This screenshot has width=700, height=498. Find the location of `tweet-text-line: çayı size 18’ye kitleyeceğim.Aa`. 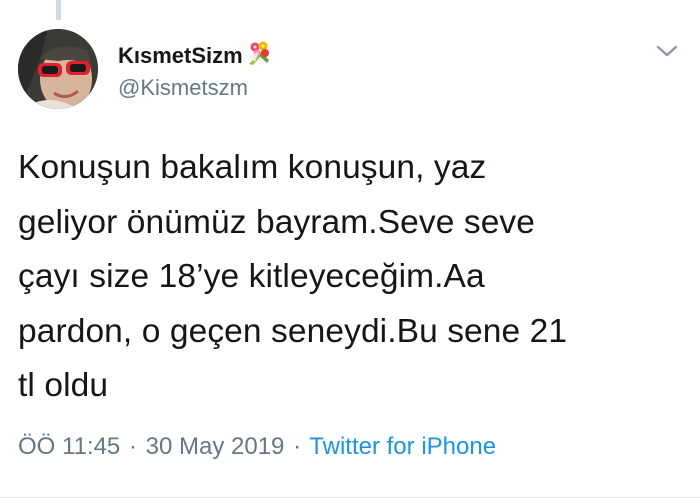

tweet-text-line: çayı size 18’ye kitleyeceğim.Aa is located at coordinates (251, 276).